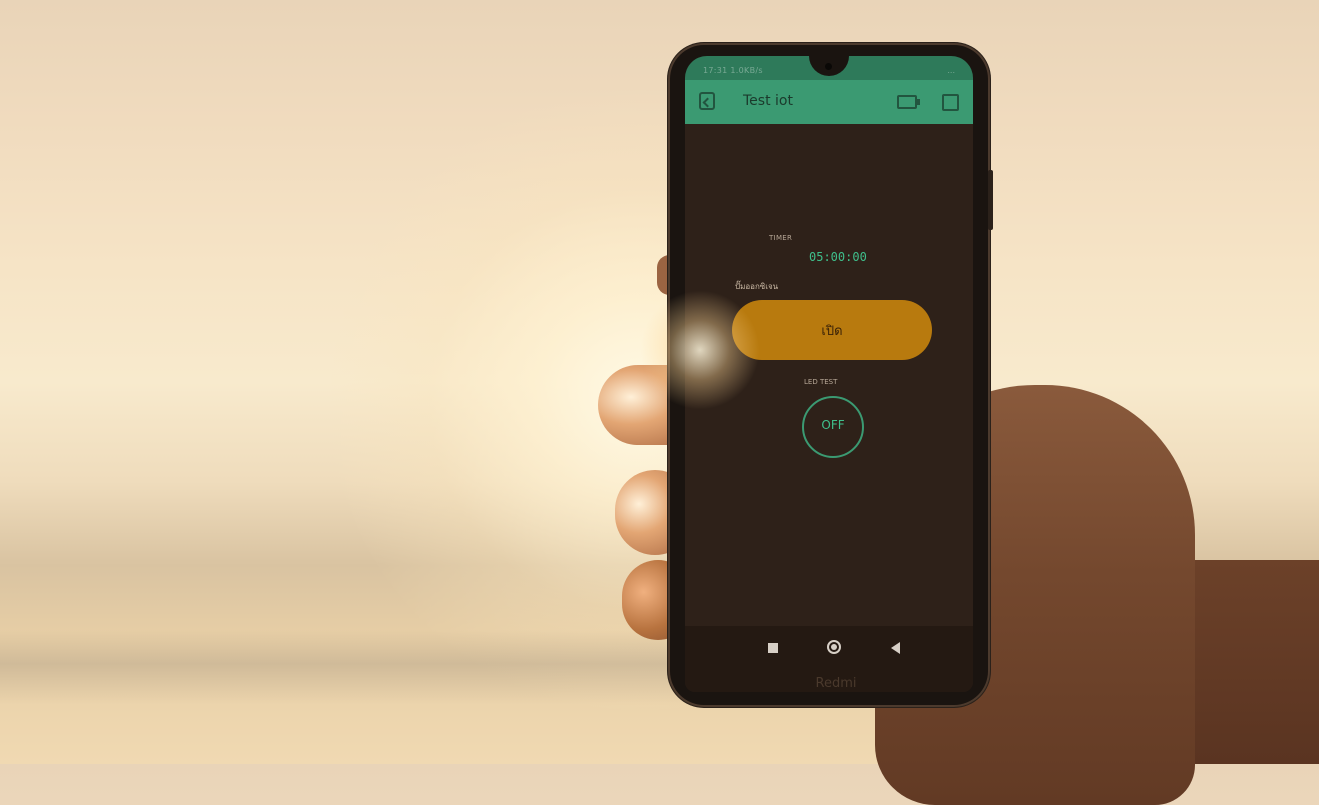 The image size is (1319, 805). Describe the element at coordinates (836, 683) in the screenshot. I see `device-brand: Redmi` at that location.